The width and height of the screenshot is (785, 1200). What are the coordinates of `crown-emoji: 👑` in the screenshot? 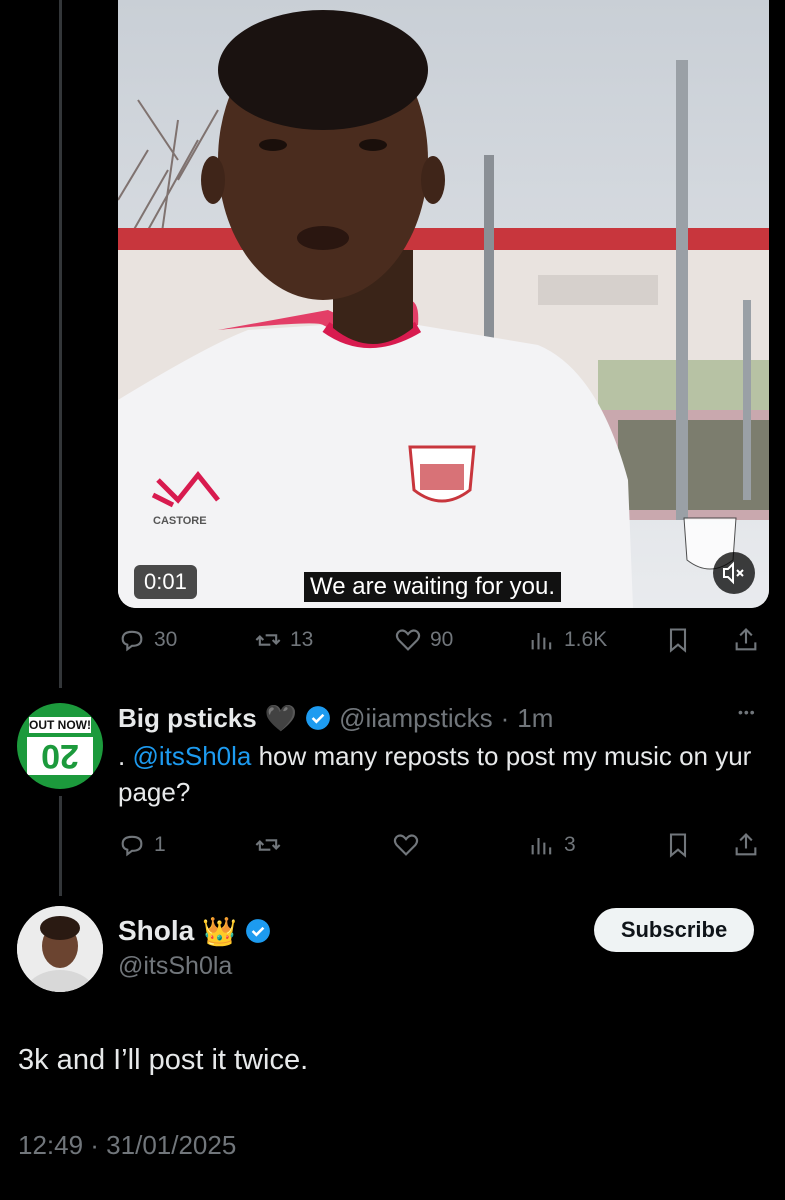 It's located at (220, 931).